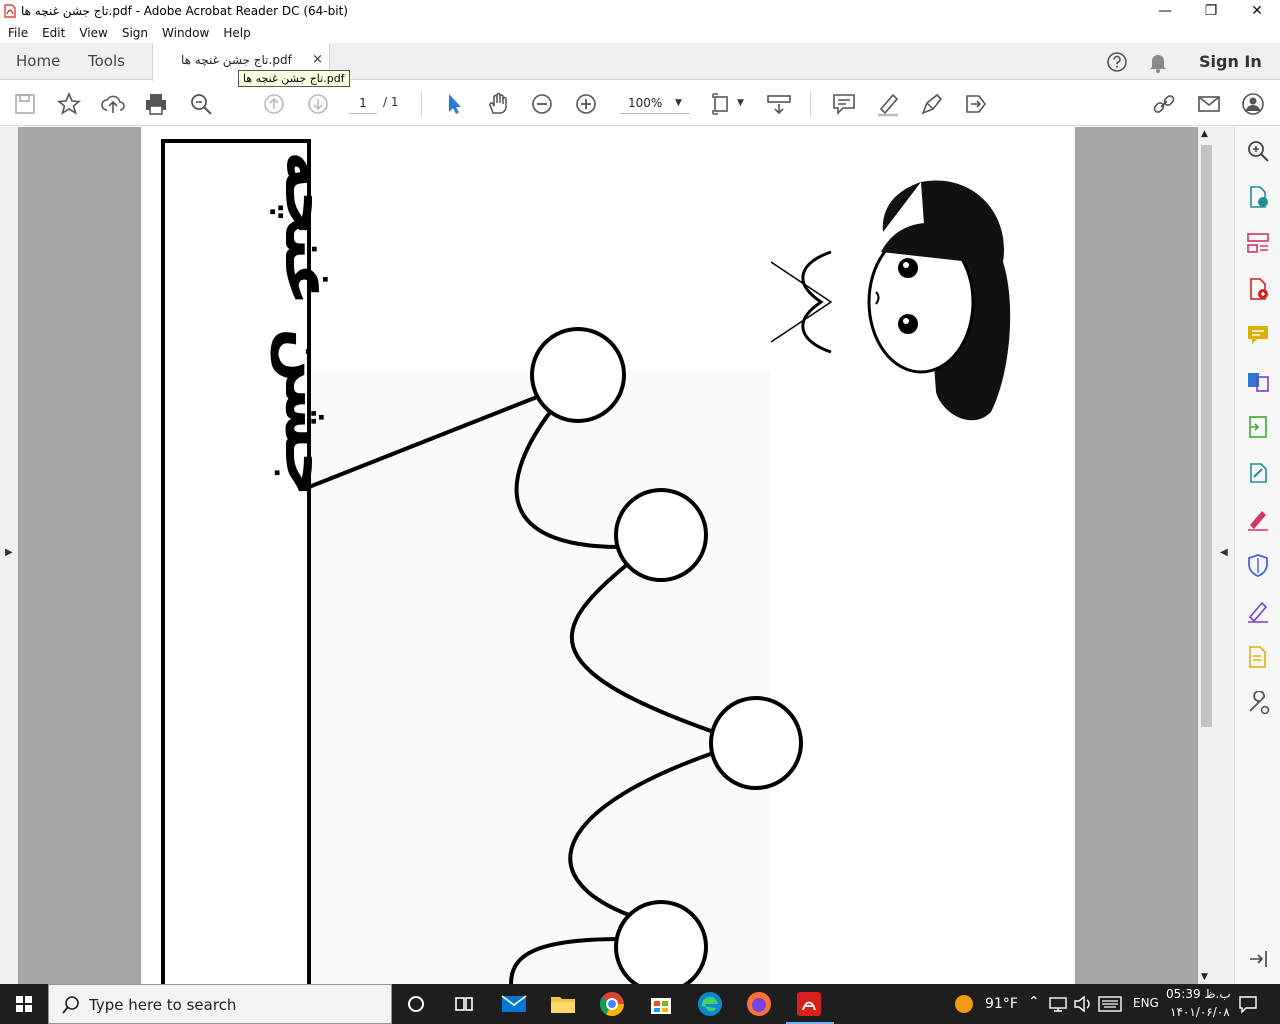 The height and width of the screenshot is (1024, 1280). What do you see at coordinates (1224, 552) in the screenshot?
I see `collapse-right-icon: ◀` at bounding box center [1224, 552].